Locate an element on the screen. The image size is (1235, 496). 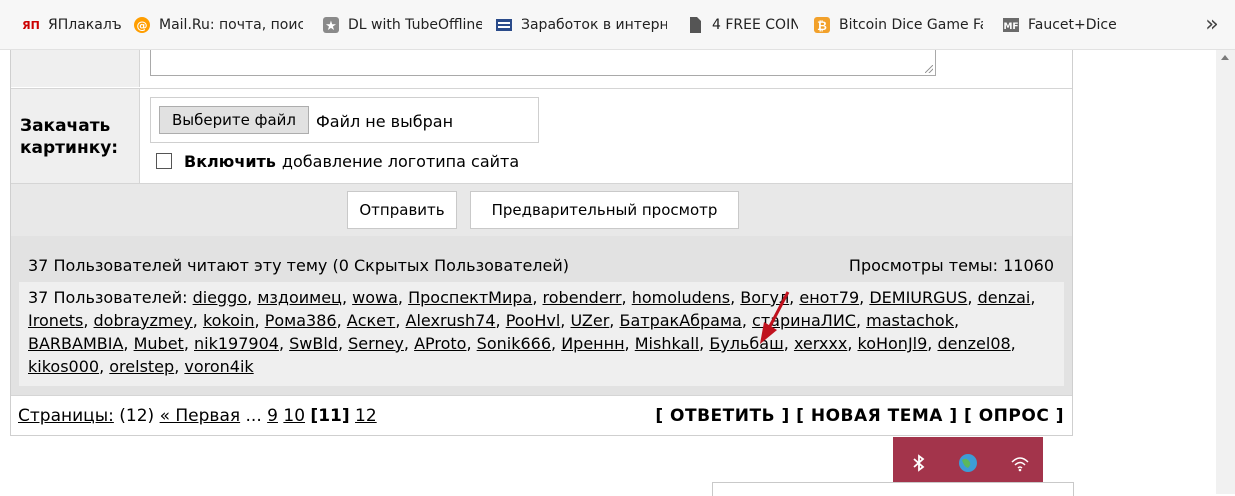
logo-checkbox-bold: Включить is located at coordinates (230, 161).